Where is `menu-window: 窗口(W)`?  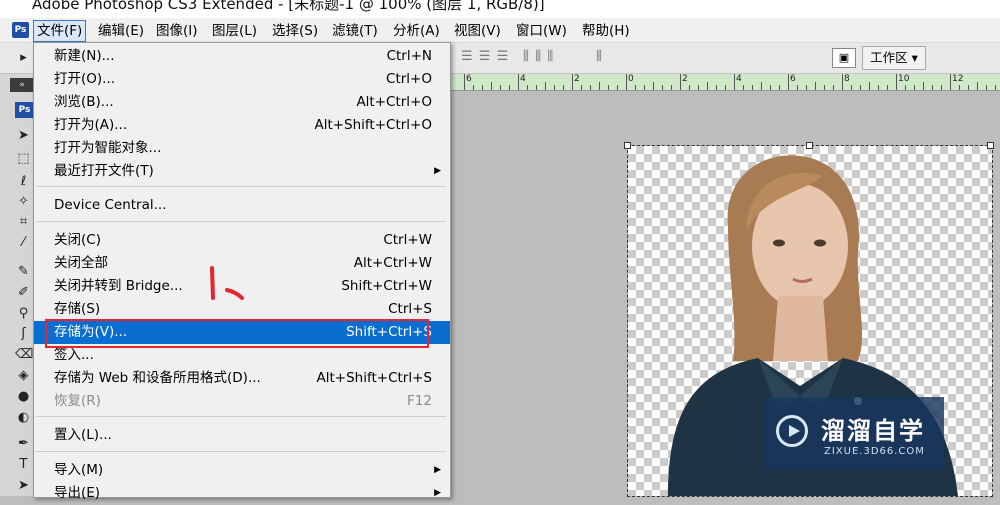 menu-window: 窗口(W) is located at coordinates (541, 31).